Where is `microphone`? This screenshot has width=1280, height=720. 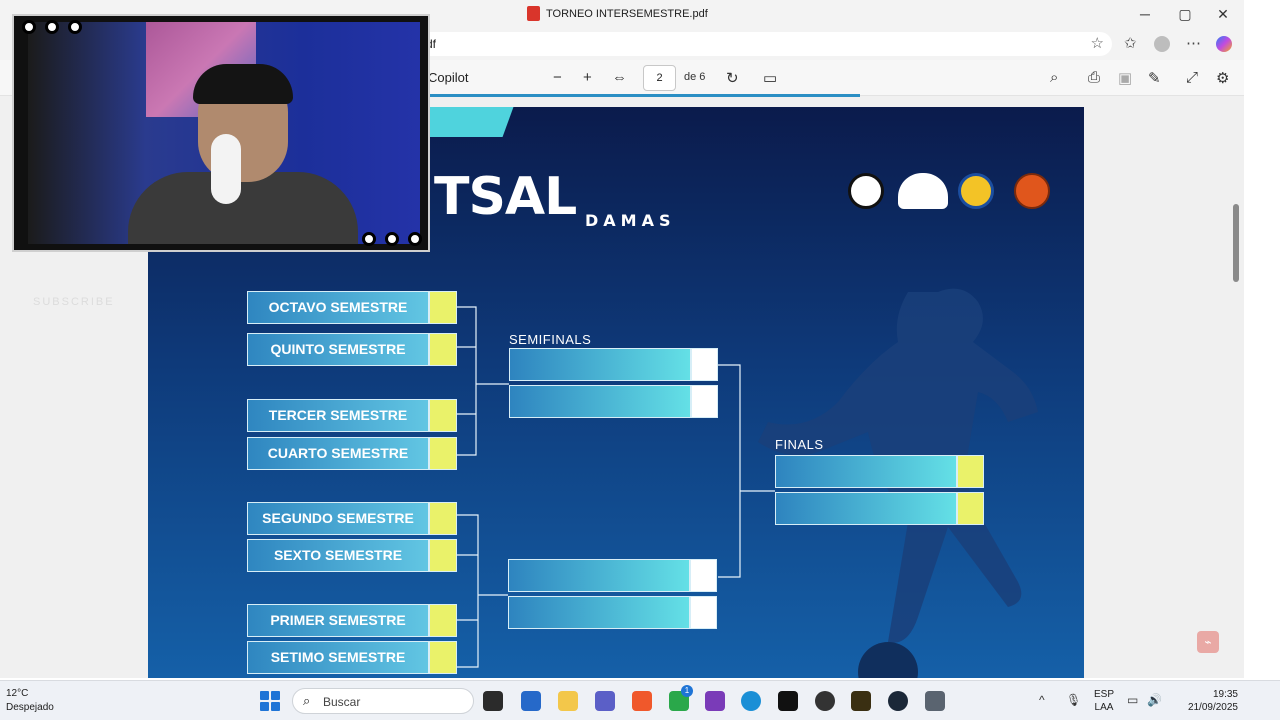 microphone is located at coordinates (226, 169).